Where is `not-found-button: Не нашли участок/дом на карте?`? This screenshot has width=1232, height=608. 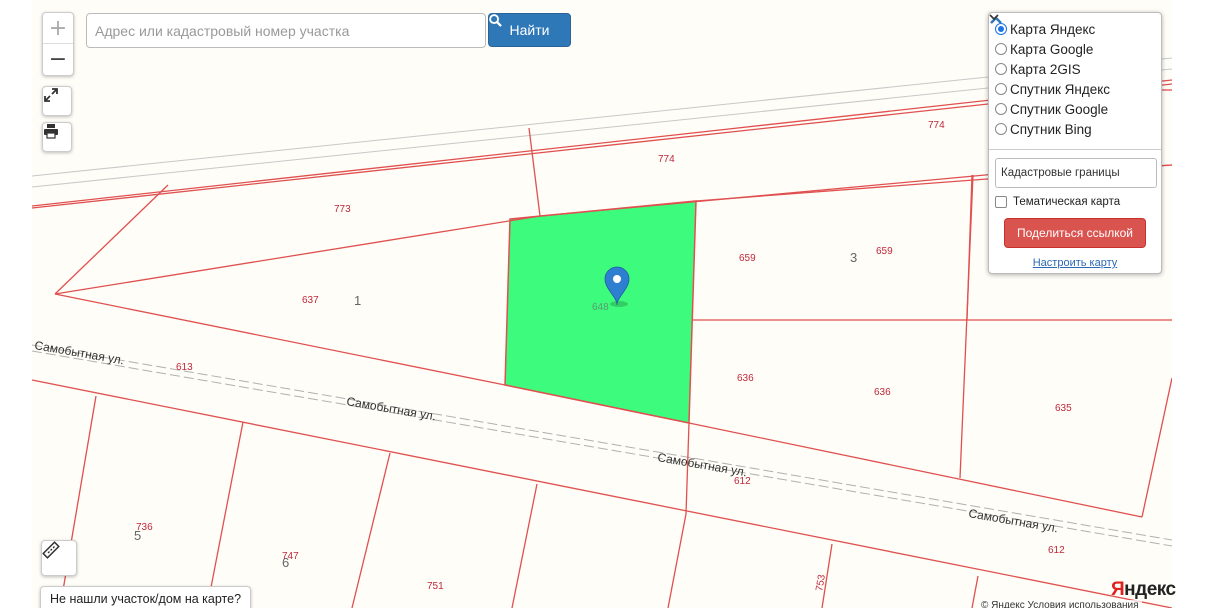
not-found-button: Не нашли участок/дом на карте? is located at coordinates (146, 597).